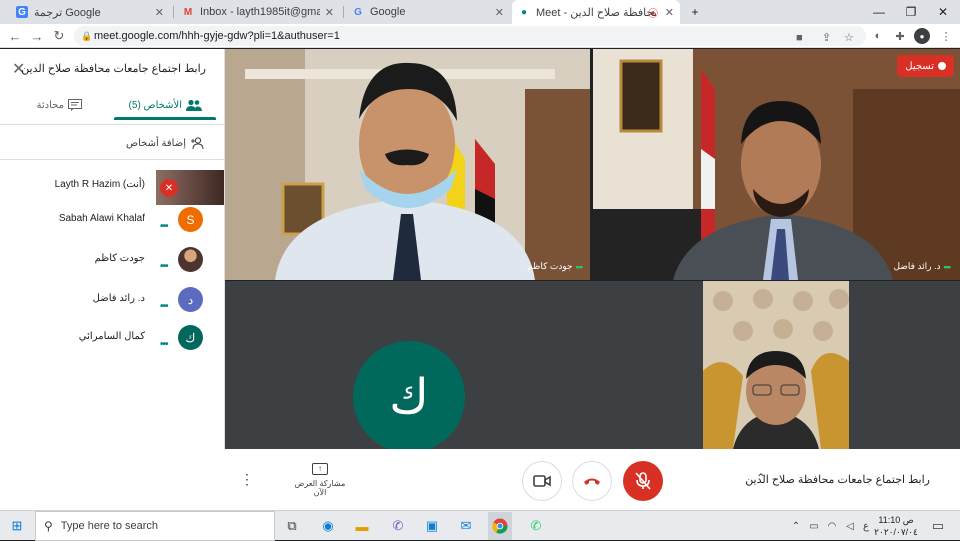  Describe the element at coordinates (879, 12) in the screenshot. I see `minimize-icon: —` at that location.